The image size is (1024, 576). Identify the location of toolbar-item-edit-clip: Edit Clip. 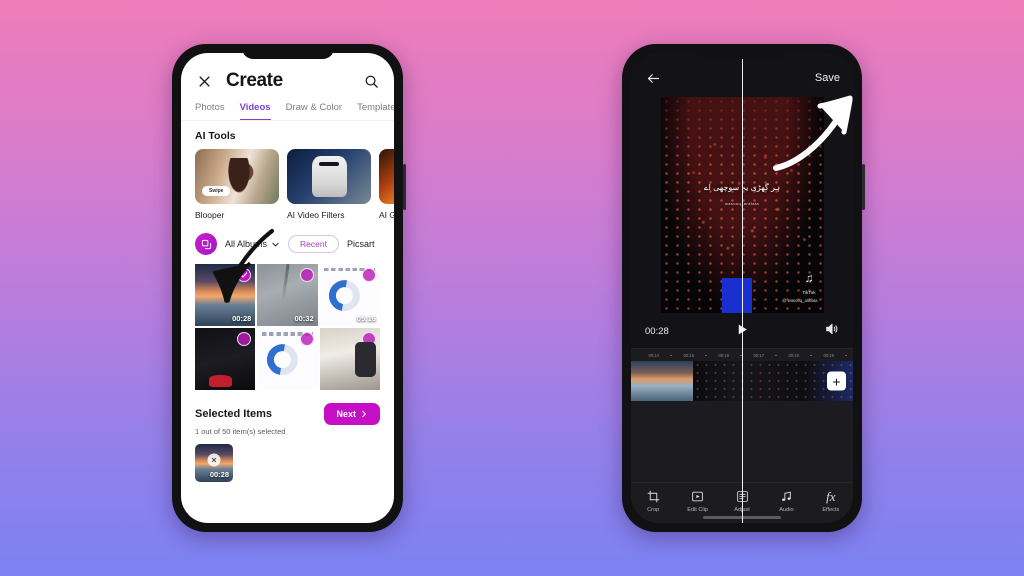
(697, 501).